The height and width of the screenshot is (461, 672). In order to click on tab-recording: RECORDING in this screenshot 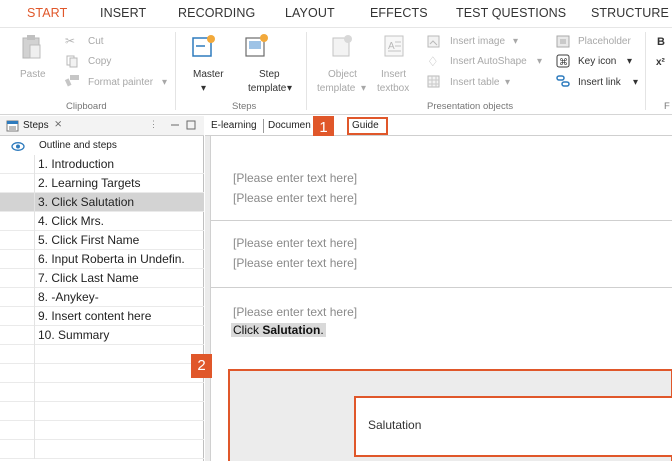, I will do `click(216, 13)`.